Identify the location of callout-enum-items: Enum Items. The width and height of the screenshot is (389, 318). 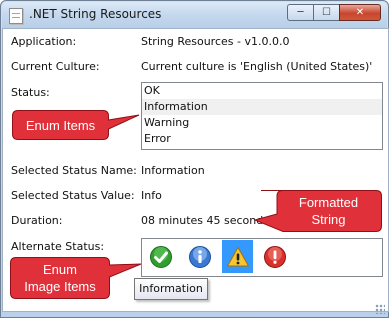
(76, 125).